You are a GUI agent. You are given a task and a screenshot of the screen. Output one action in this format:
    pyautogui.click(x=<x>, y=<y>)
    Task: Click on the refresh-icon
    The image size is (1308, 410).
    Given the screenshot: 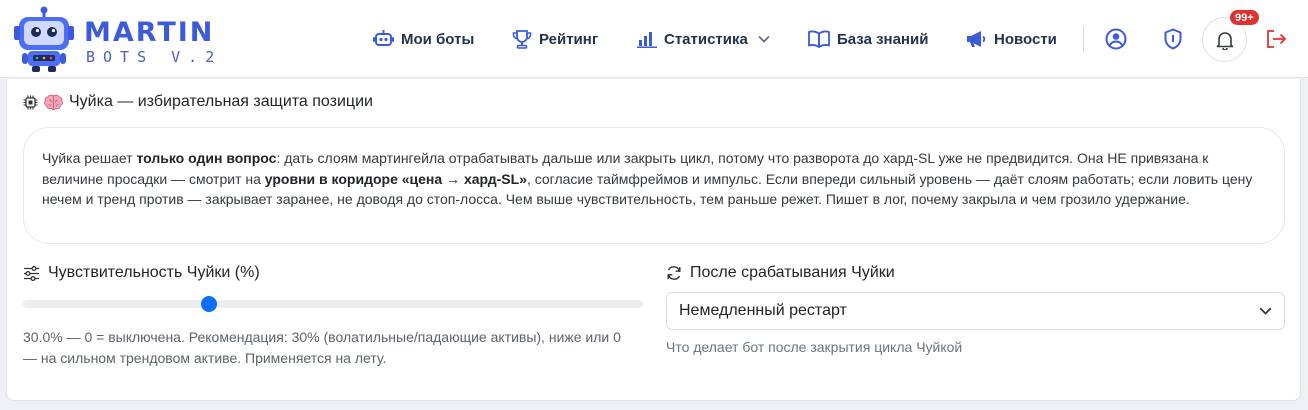 What is the action you would take?
    pyautogui.click(x=674, y=273)
    